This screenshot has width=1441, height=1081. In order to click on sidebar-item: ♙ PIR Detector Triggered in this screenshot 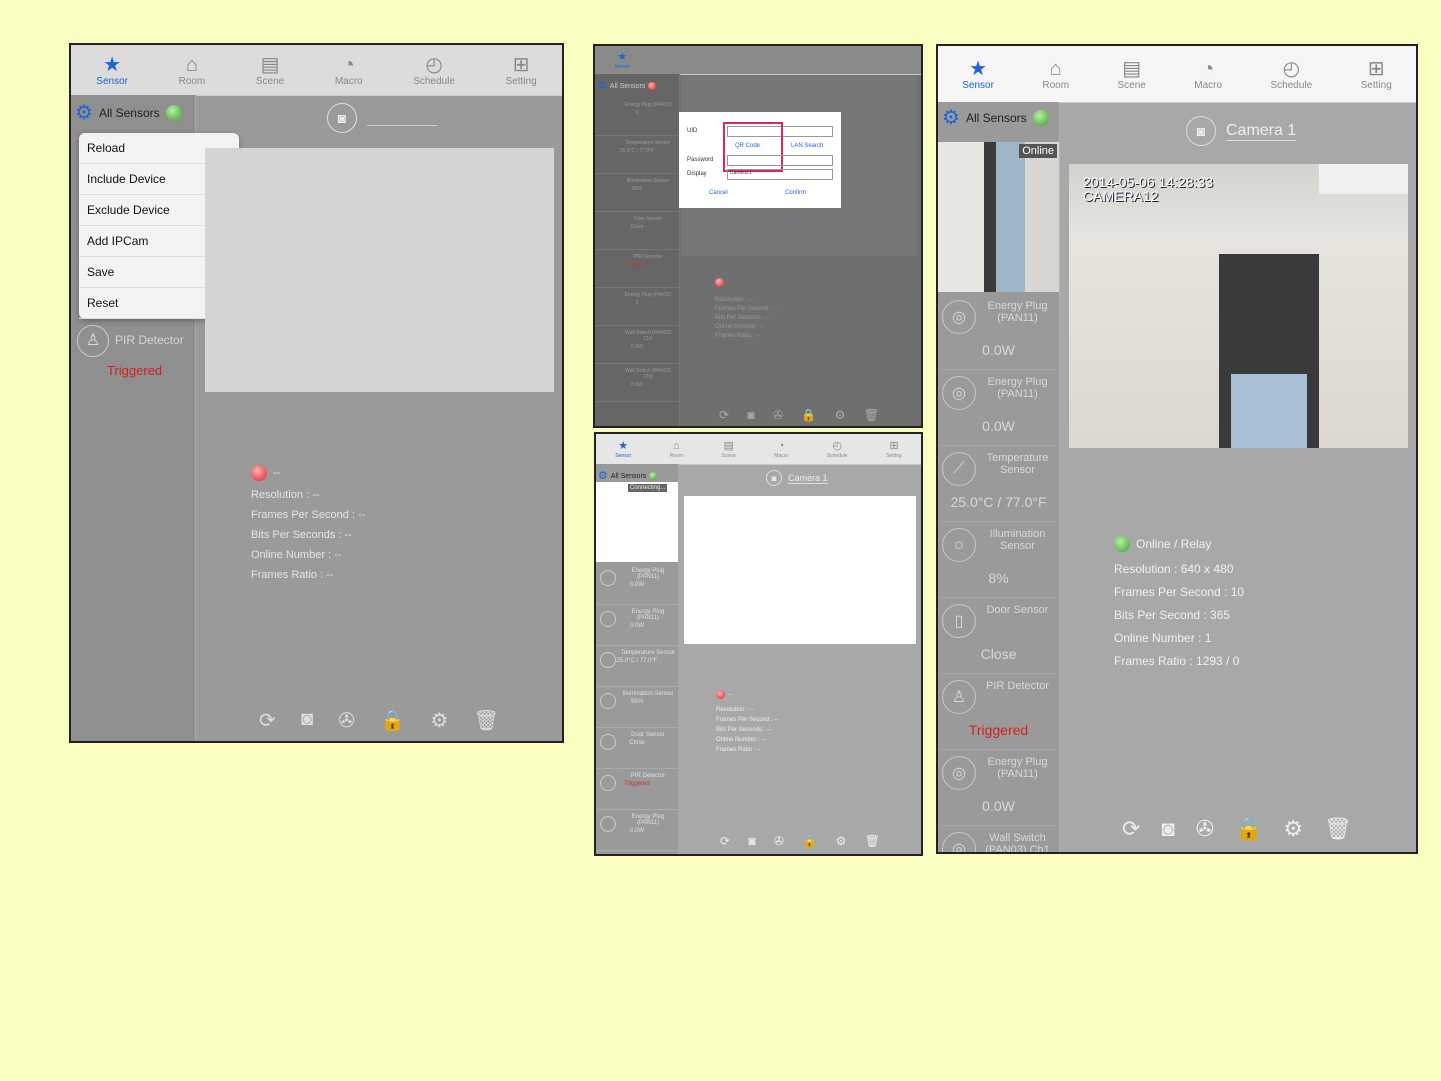, I will do `click(998, 712)`.